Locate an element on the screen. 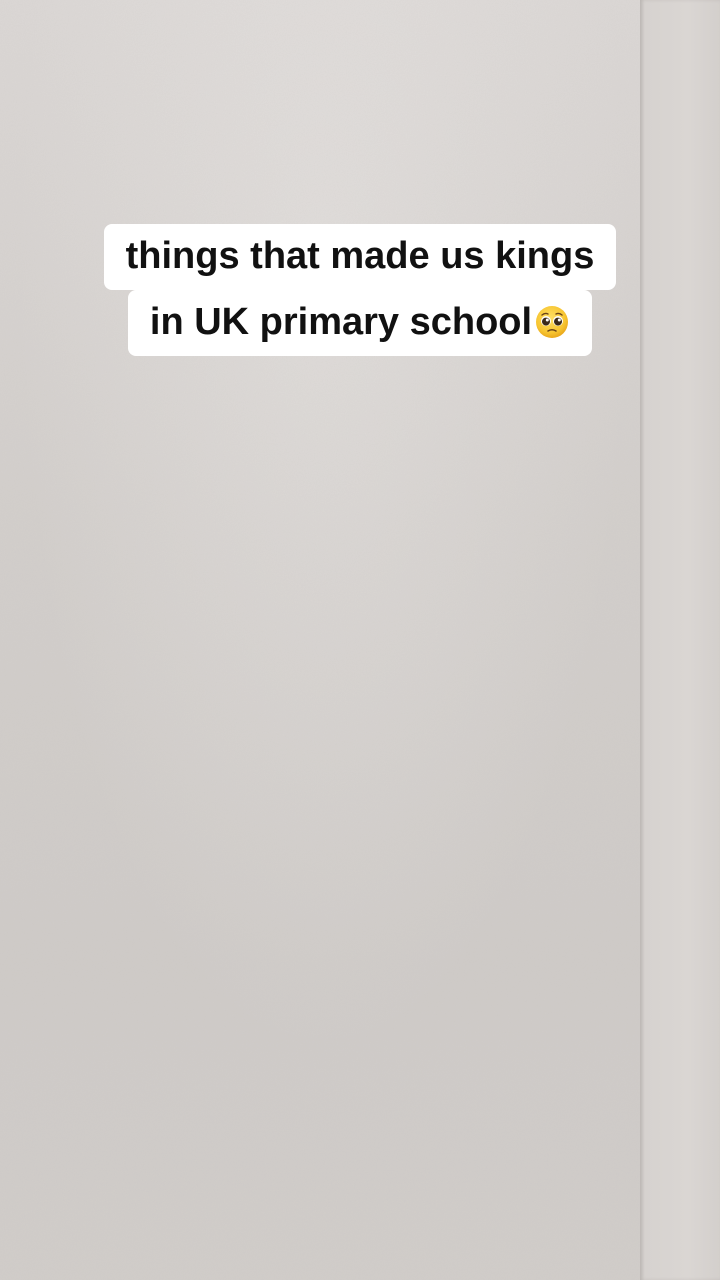 The width and height of the screenshot is (720, 1280). caption-line-1: things that made us kings is located at coordinates (360, 257).